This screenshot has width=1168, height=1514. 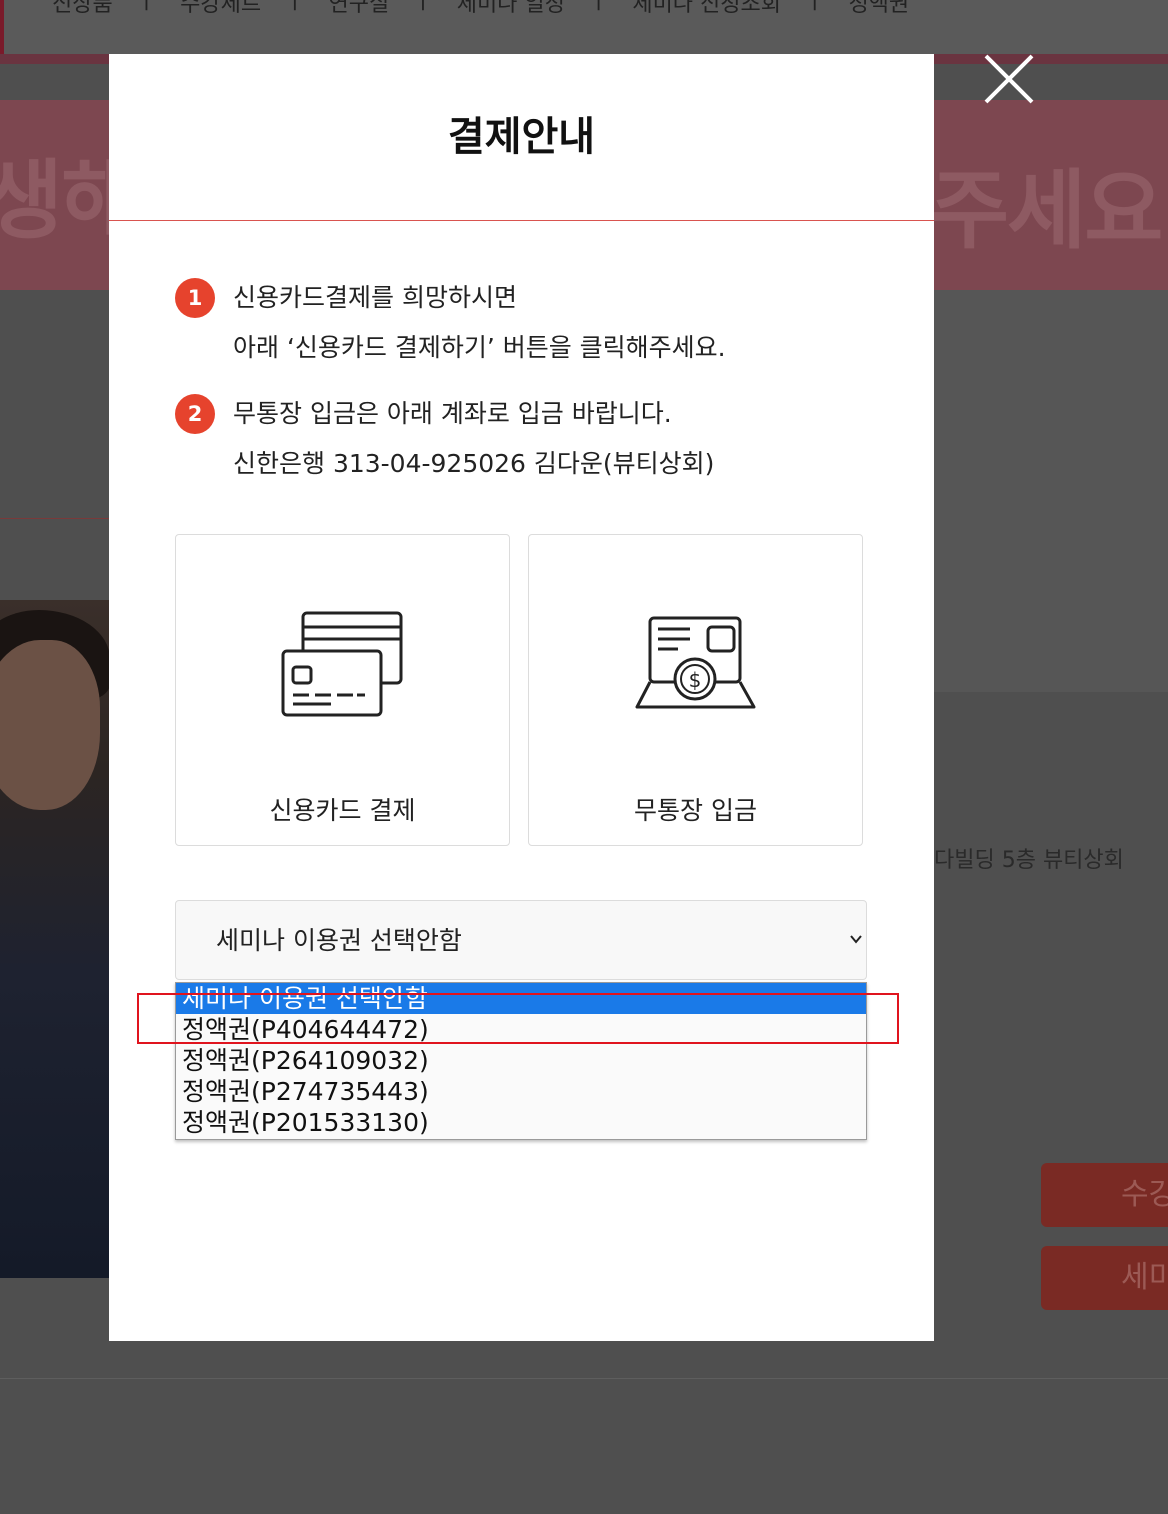 I want to click on step-1-number-badge: 1, so click(x=195, y=298).